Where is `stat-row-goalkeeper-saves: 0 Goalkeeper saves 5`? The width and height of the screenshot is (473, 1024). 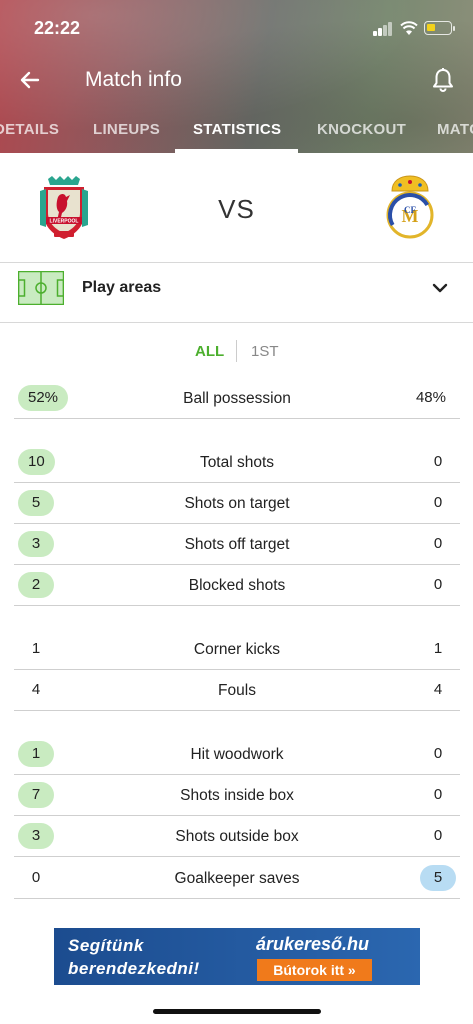
stat-row-goalkeeper-saves: 0 Goalkeeper saves 5 is located at coordinates (237, 879).